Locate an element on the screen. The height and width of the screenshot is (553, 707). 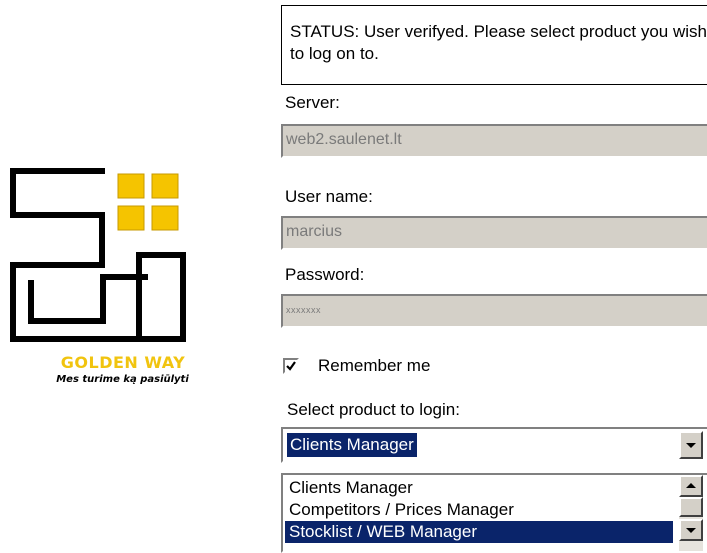
logo-tagline: Mes turime ką pasiūlyti is located at coordinates (122, 379).